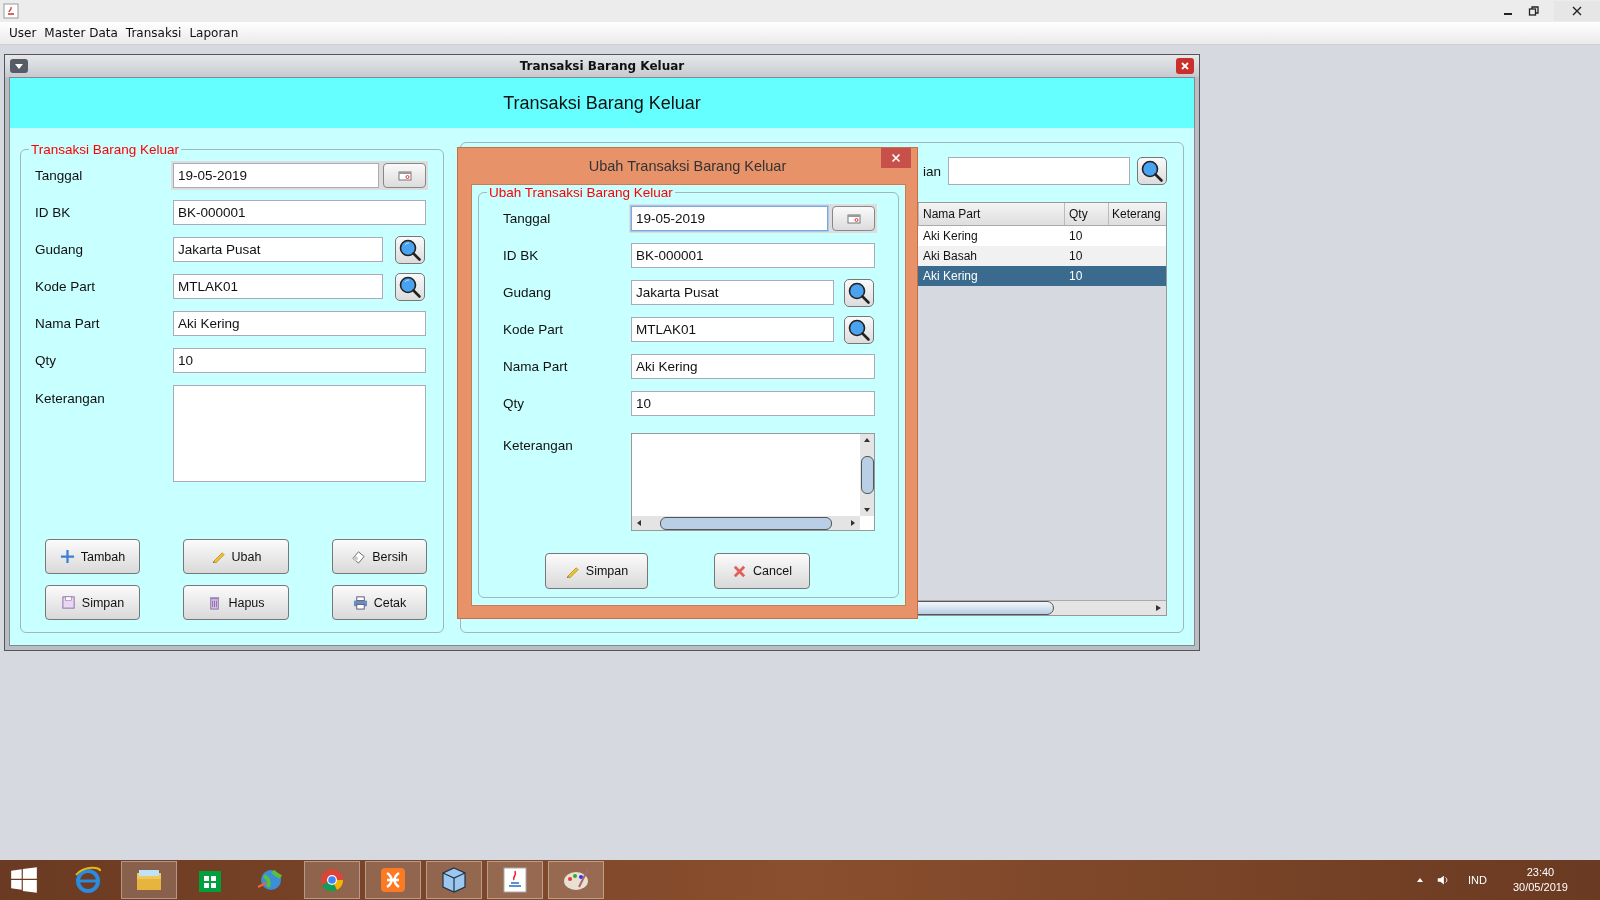  Describe the element at coordinates (67, 556) in the screenshot. I see `plus-icon` at that location.